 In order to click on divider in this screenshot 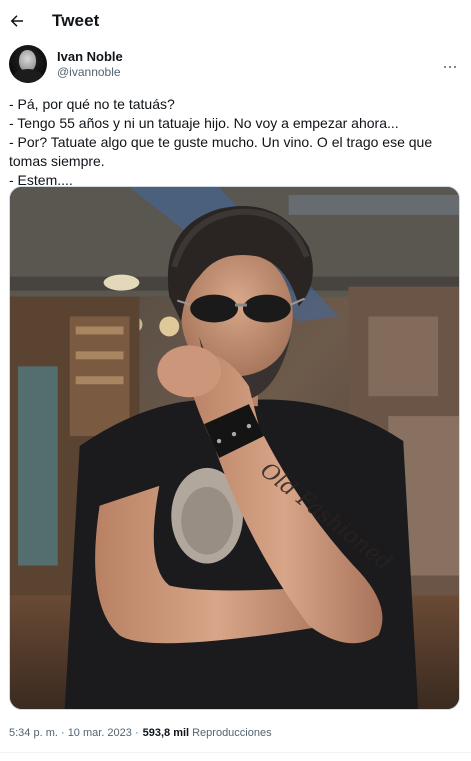, I will do `click(235, 752)`.